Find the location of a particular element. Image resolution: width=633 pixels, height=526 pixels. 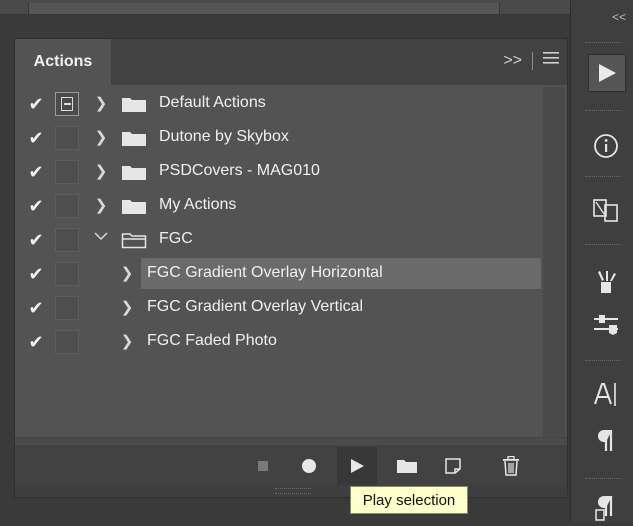

action-set-row: ✔ ❯ PSDCovers - MAG010 is located at coordinates (279, 172).